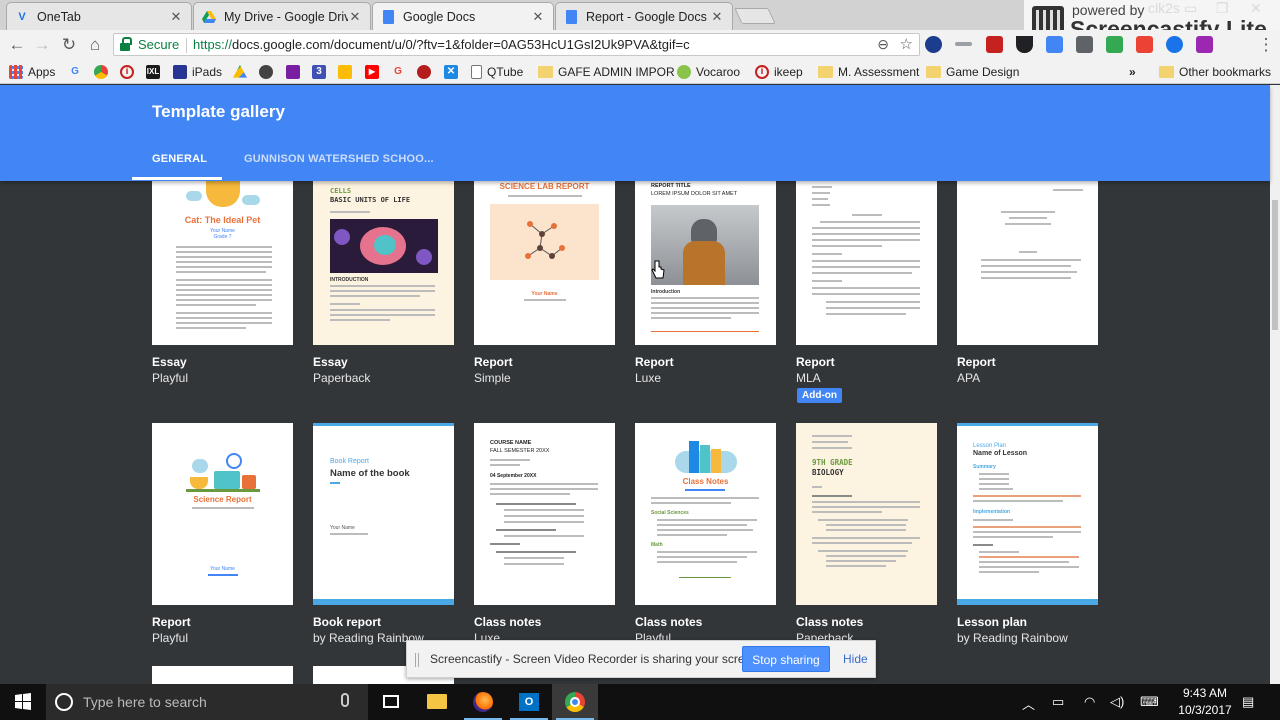  What do you see at coordinates (483, 702) in the screenshot?
I see `firefox-button` at bounding box center [483, 702].